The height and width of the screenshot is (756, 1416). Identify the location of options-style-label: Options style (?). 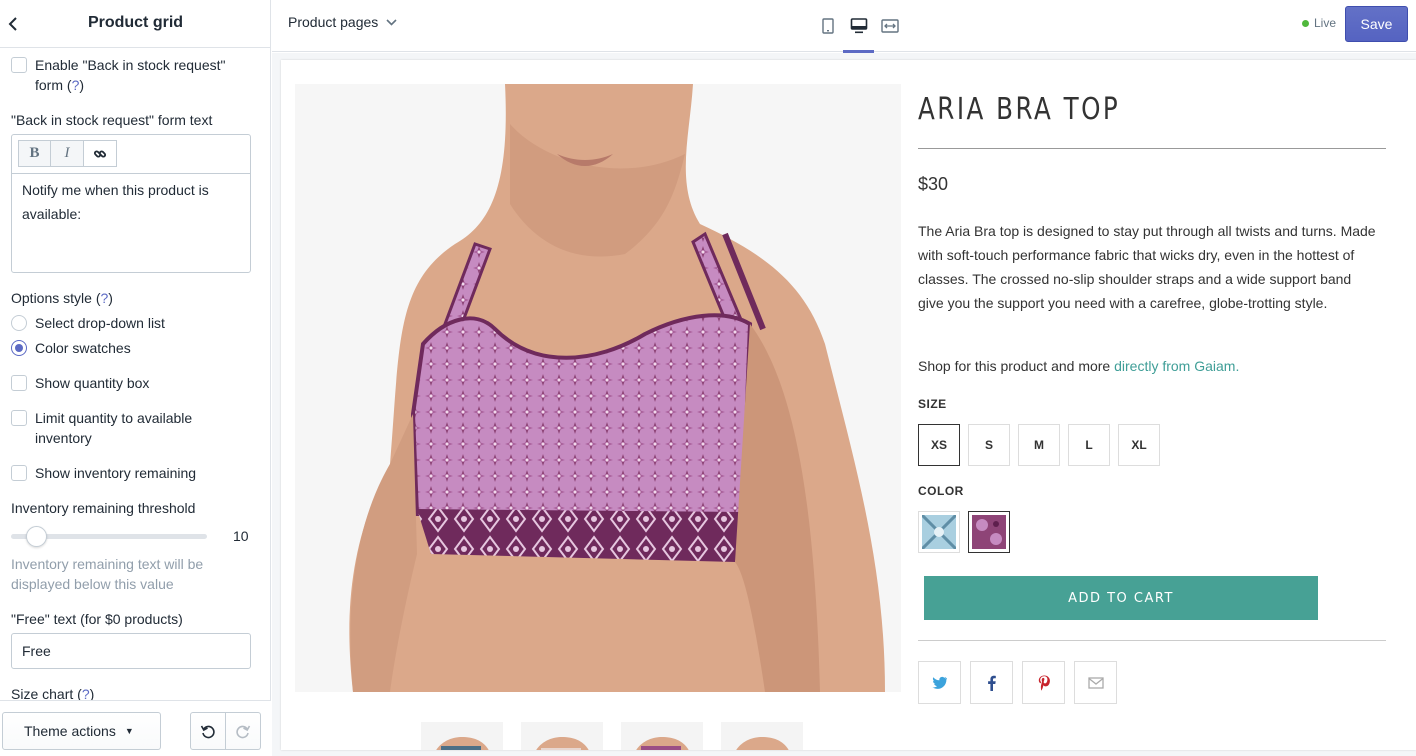
(62, 298).